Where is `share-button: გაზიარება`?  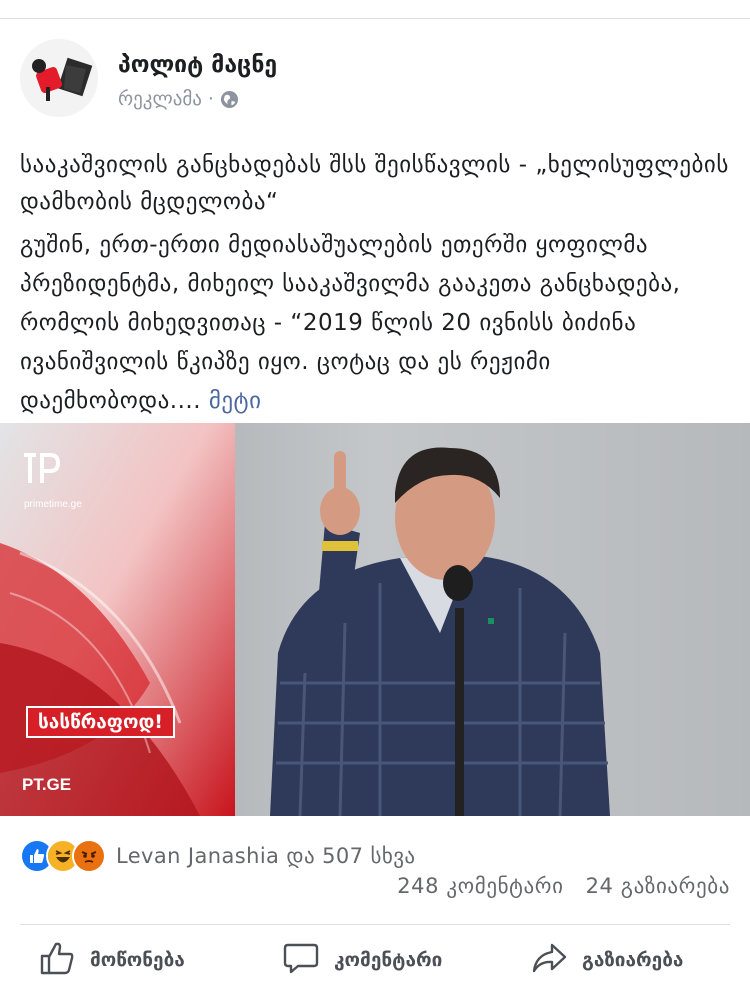
share-button: გაზიარება is located at coordinates (606, 960).